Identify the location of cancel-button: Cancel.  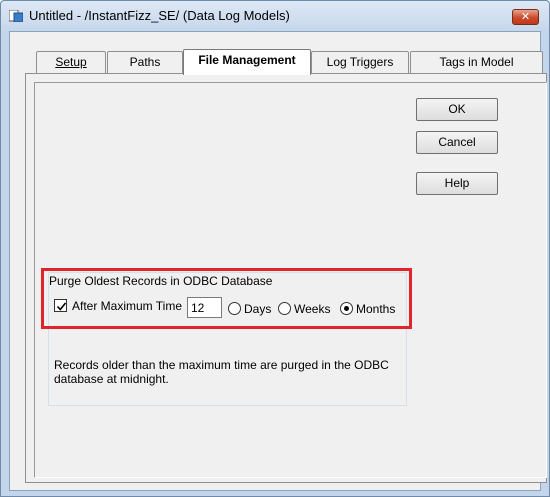
(457, 142).